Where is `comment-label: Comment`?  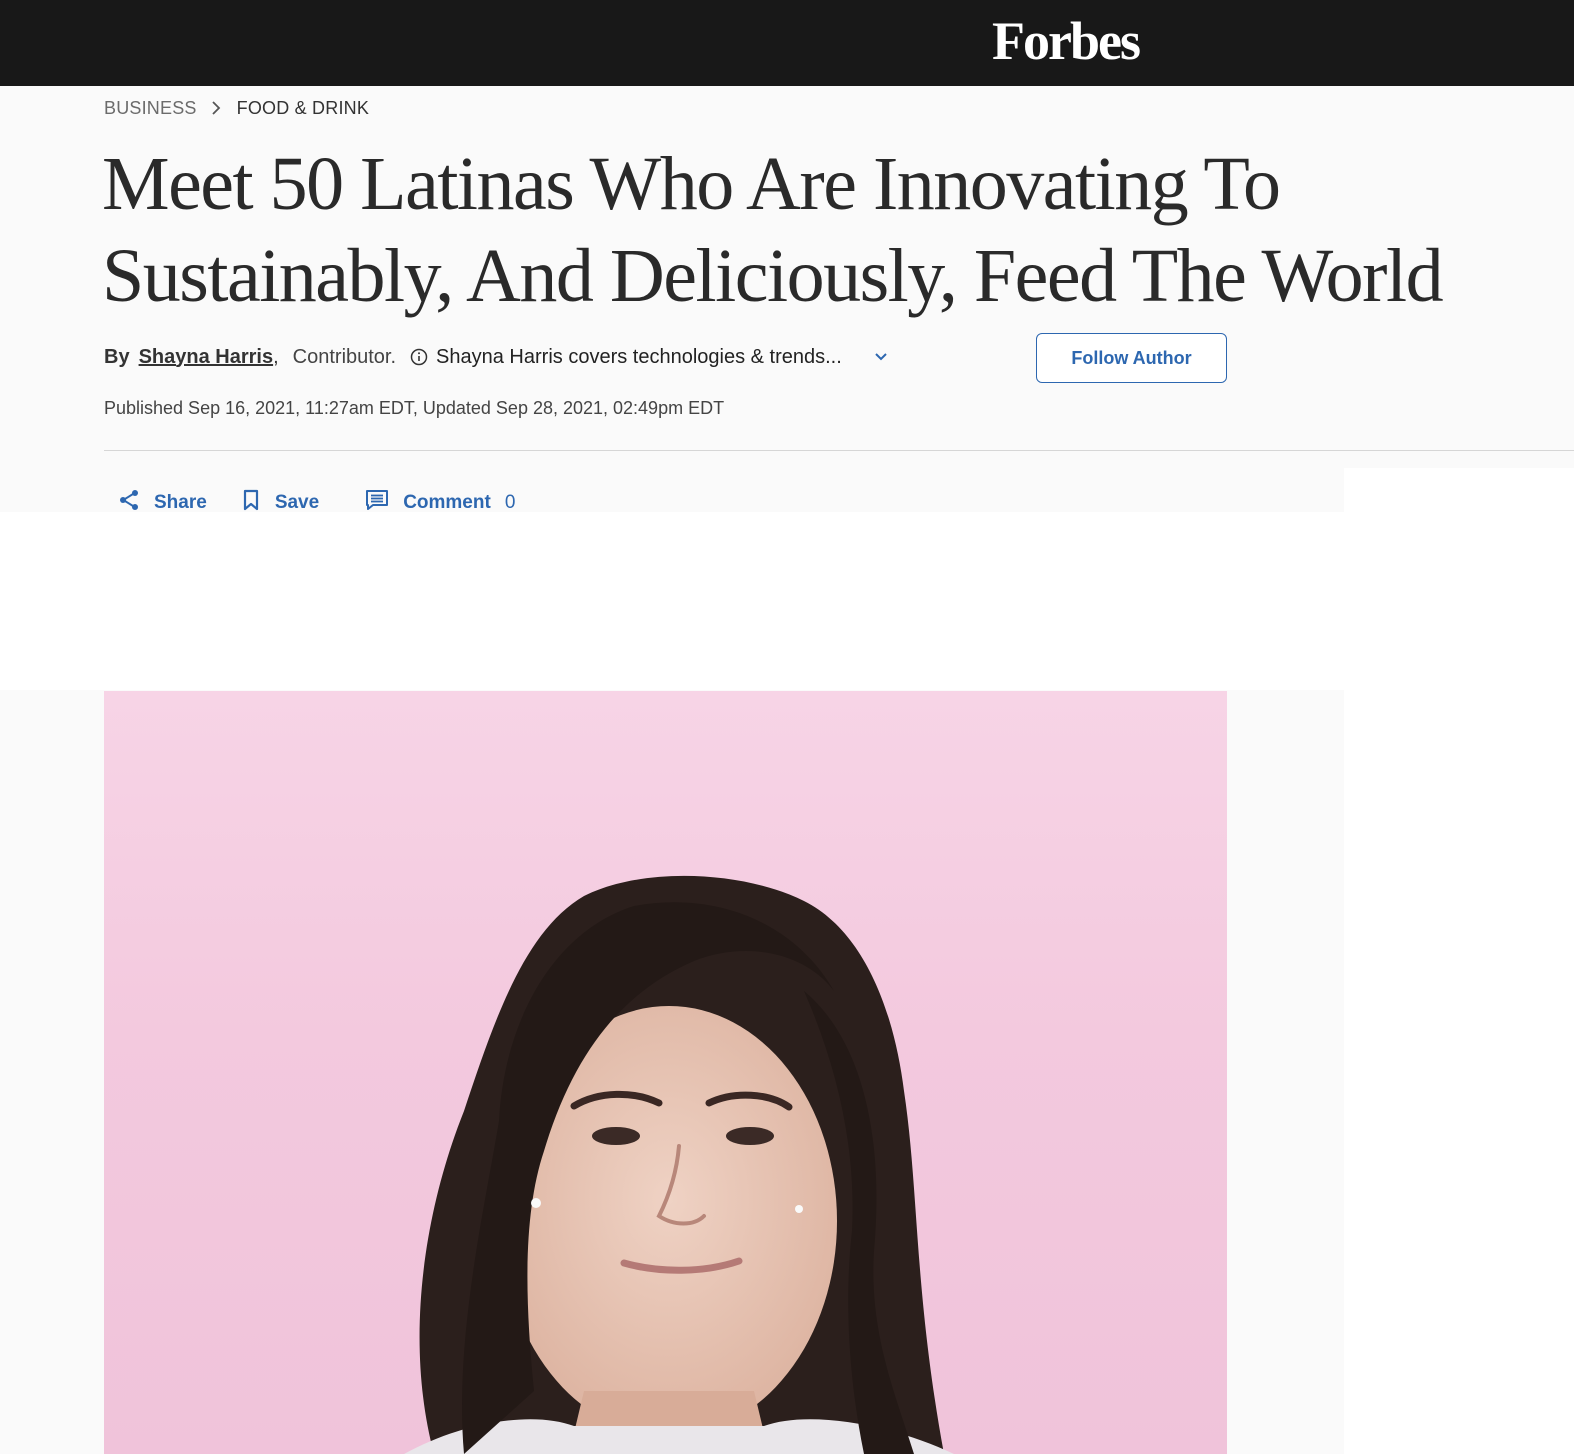 comment-label: Comment is located at coordinates (447, 502).